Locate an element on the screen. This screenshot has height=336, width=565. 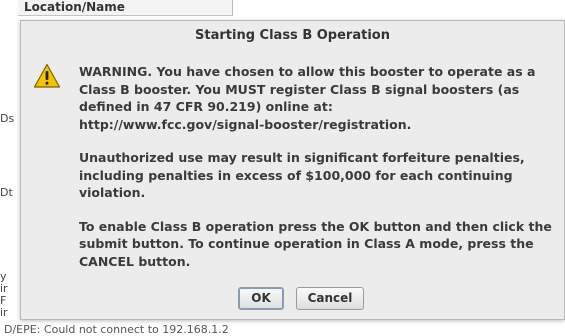
bg-fragment: Ds is located at coordinates (7, 118).